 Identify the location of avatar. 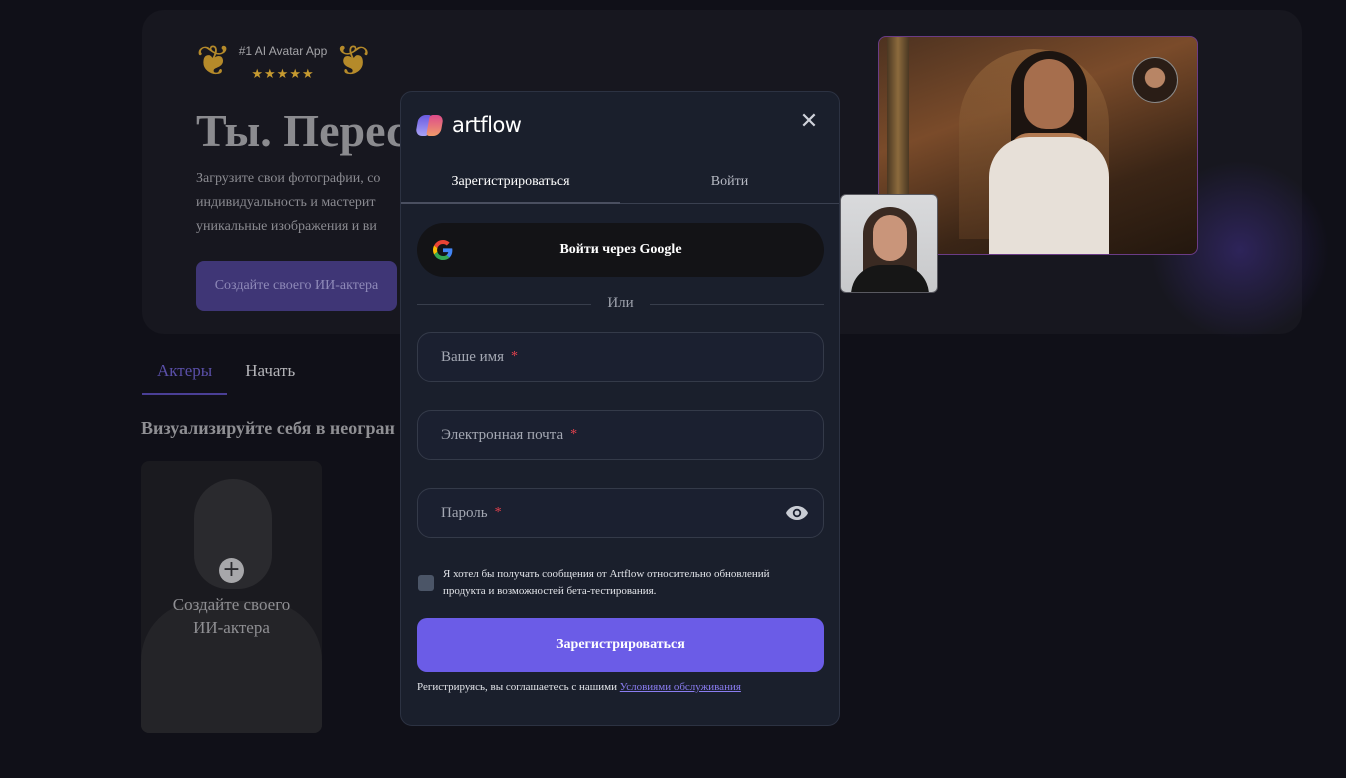
(1155, 80).